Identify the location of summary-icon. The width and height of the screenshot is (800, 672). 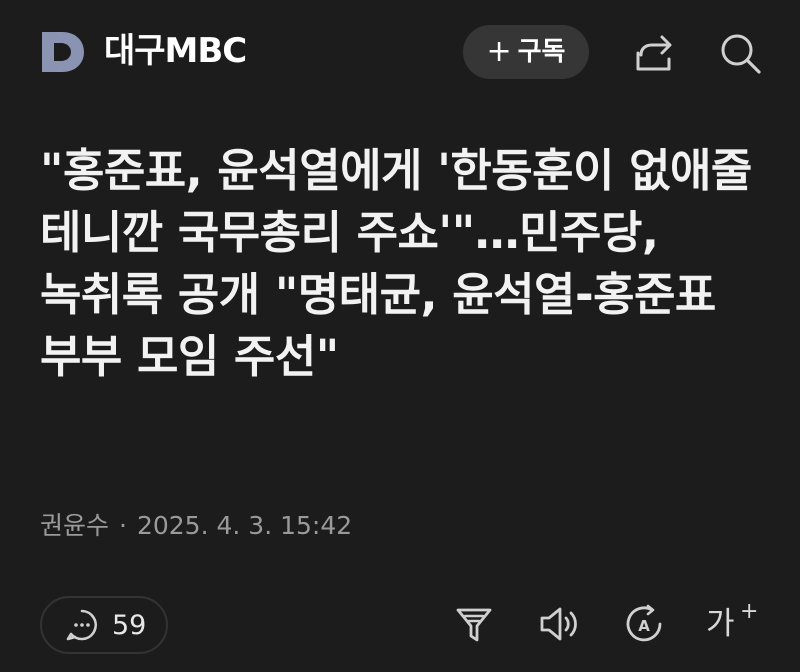
(474, 624).